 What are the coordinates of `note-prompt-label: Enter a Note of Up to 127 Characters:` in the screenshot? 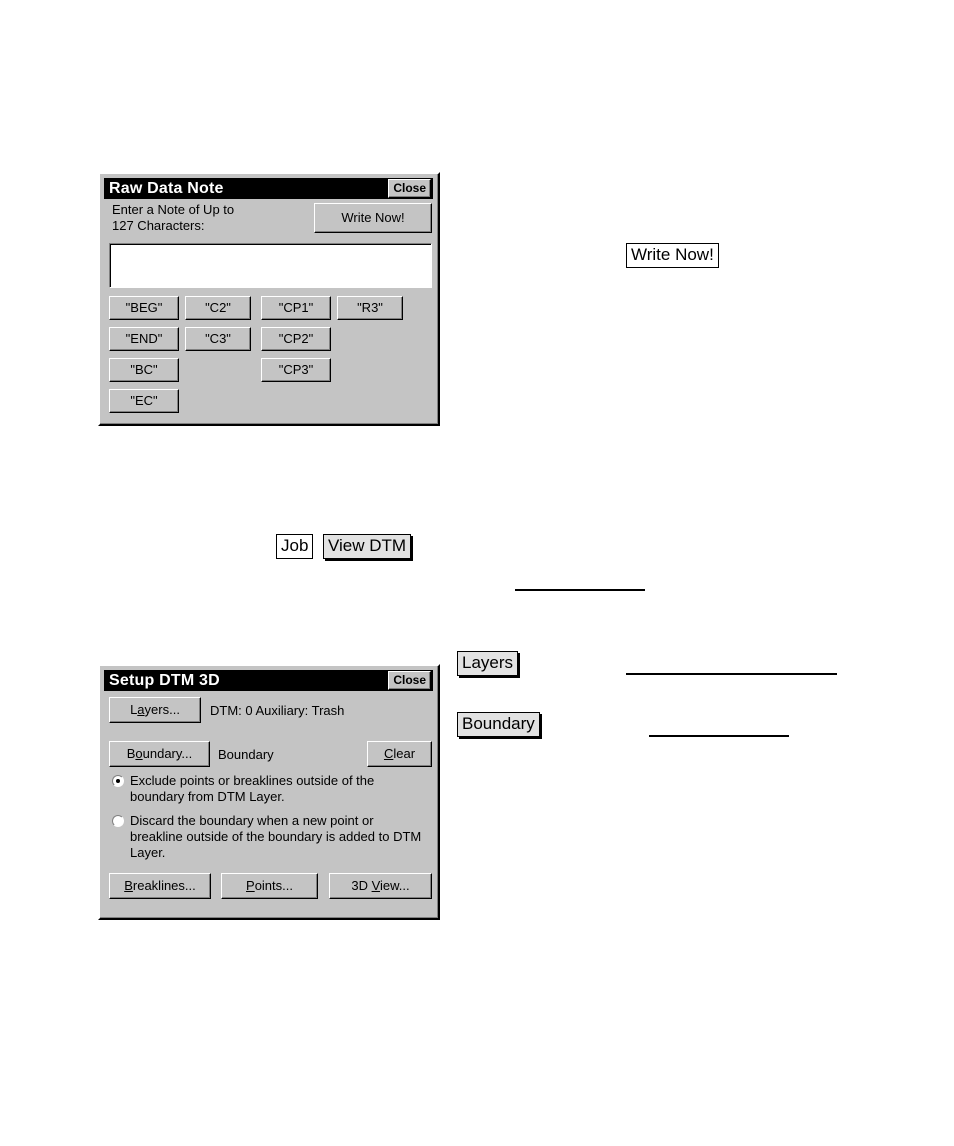 It's located at (173, 217).